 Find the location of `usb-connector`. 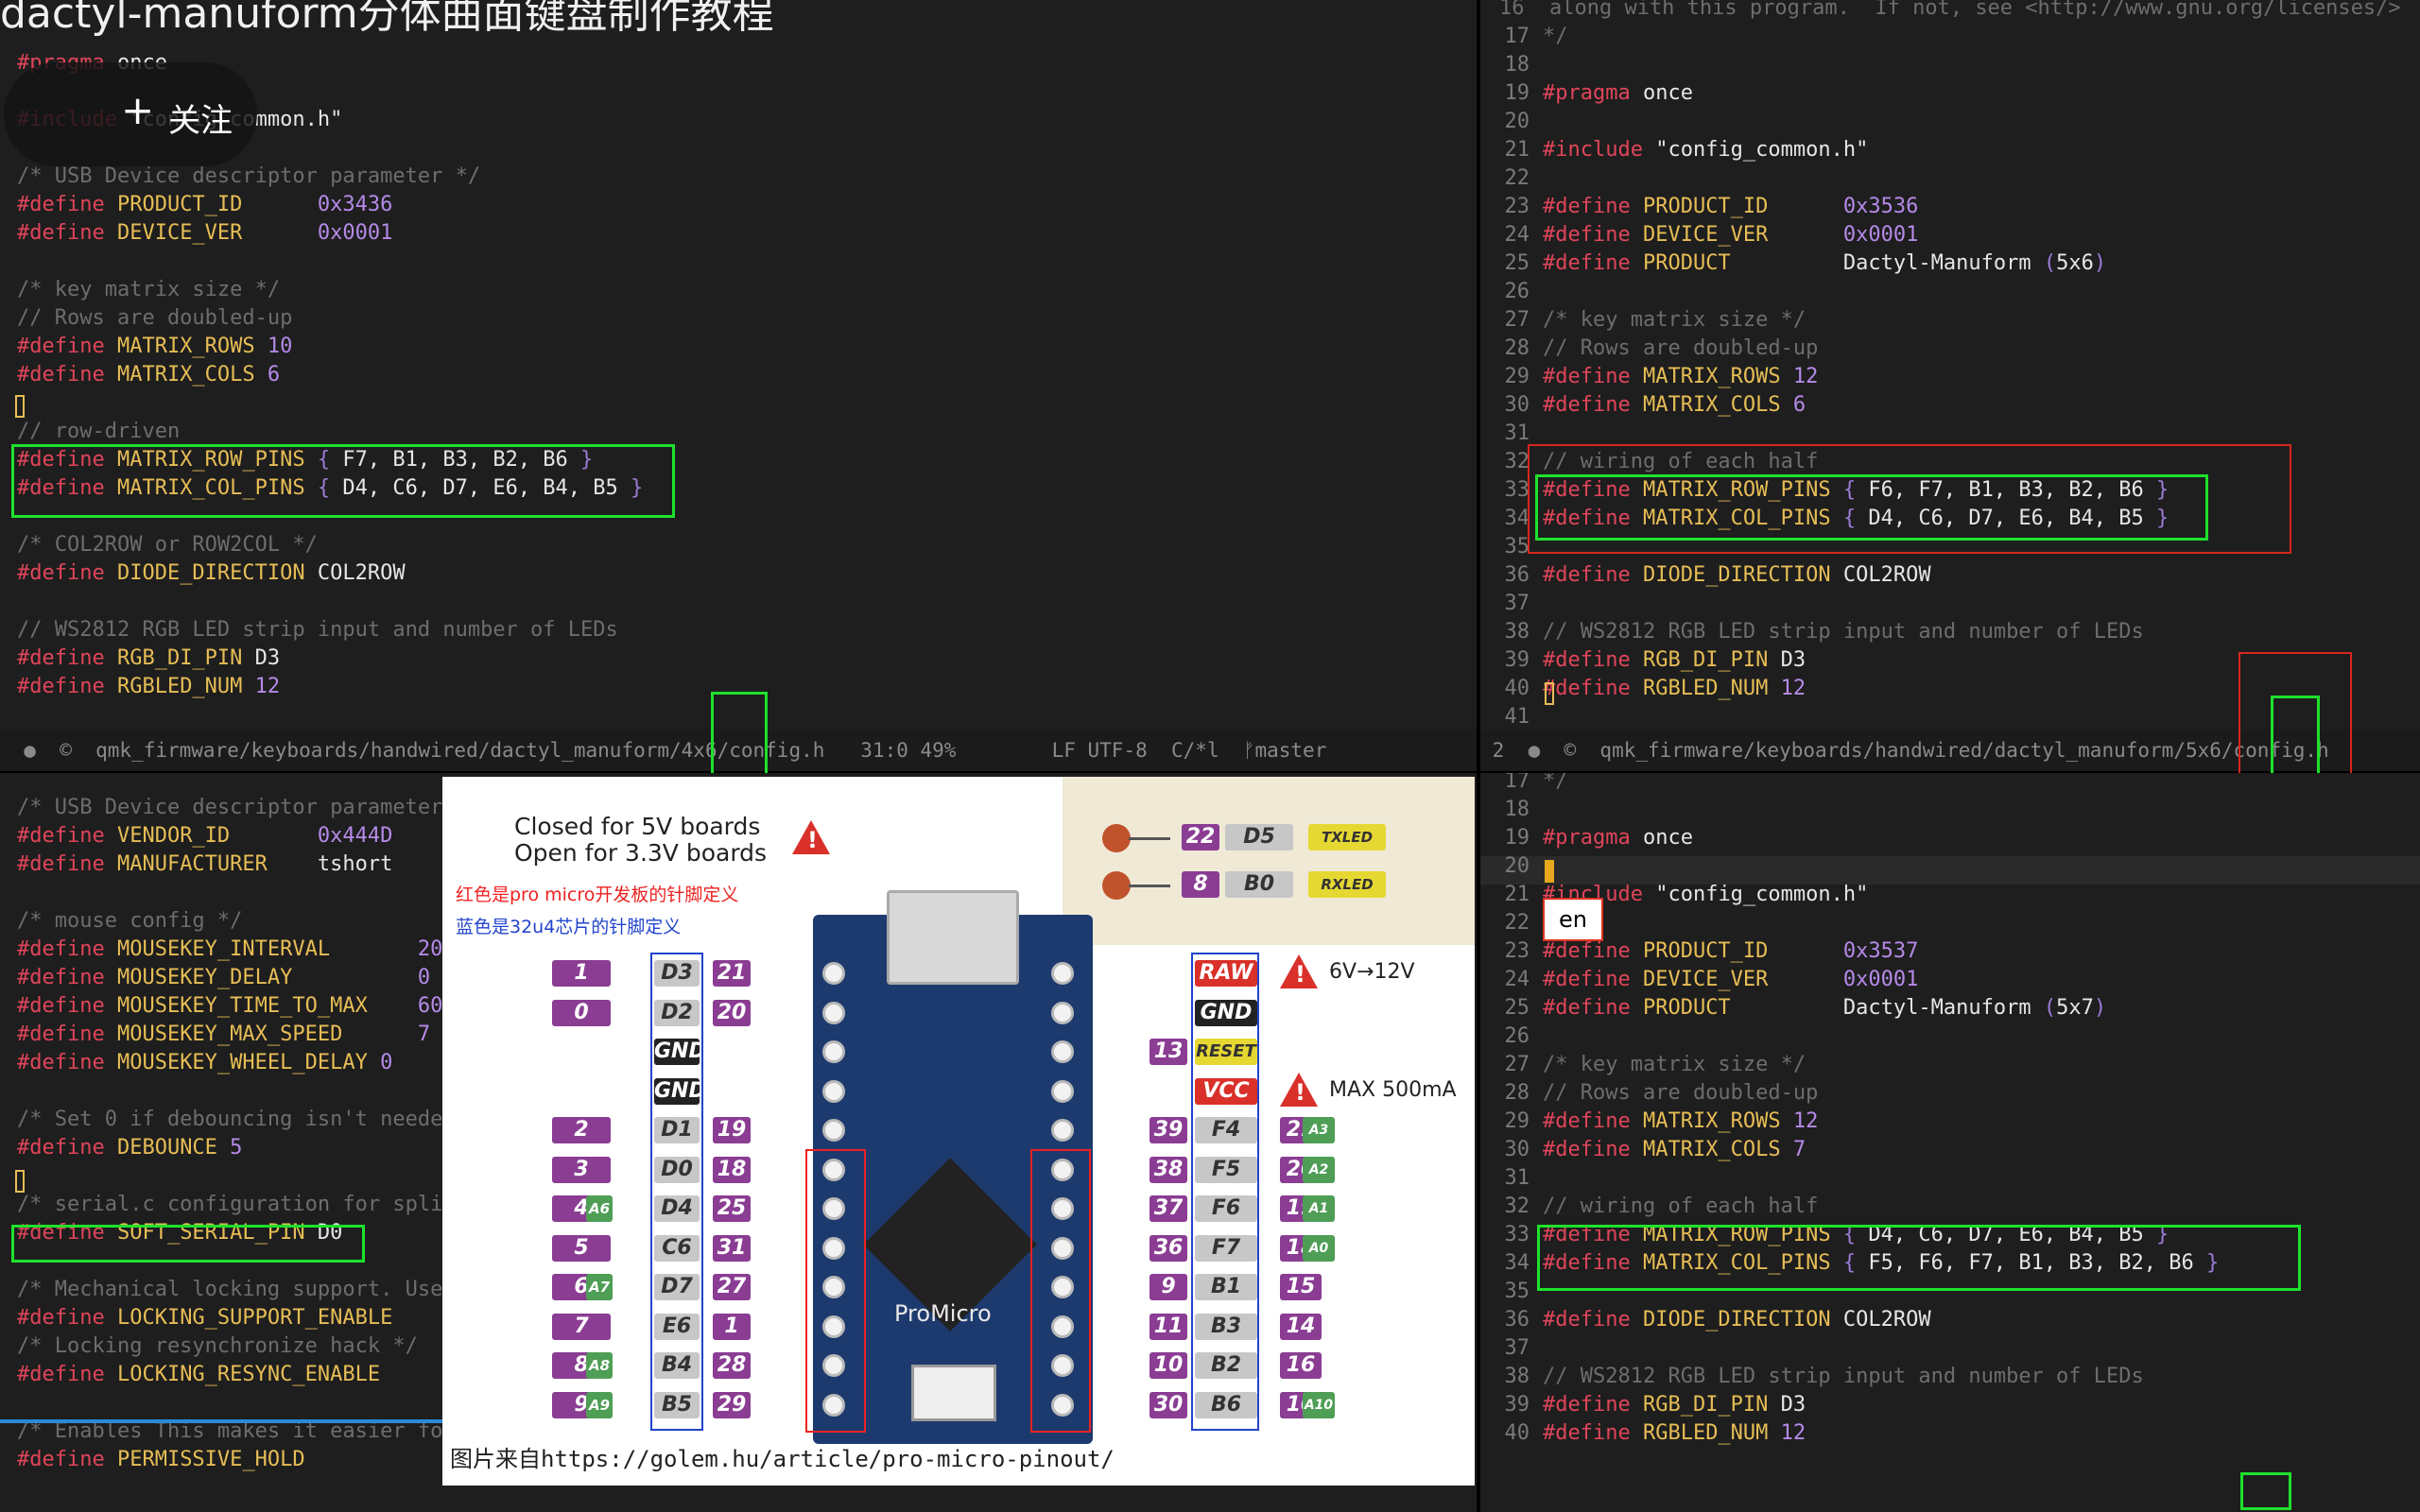

usb-connector is located at coordinates (953, 937).